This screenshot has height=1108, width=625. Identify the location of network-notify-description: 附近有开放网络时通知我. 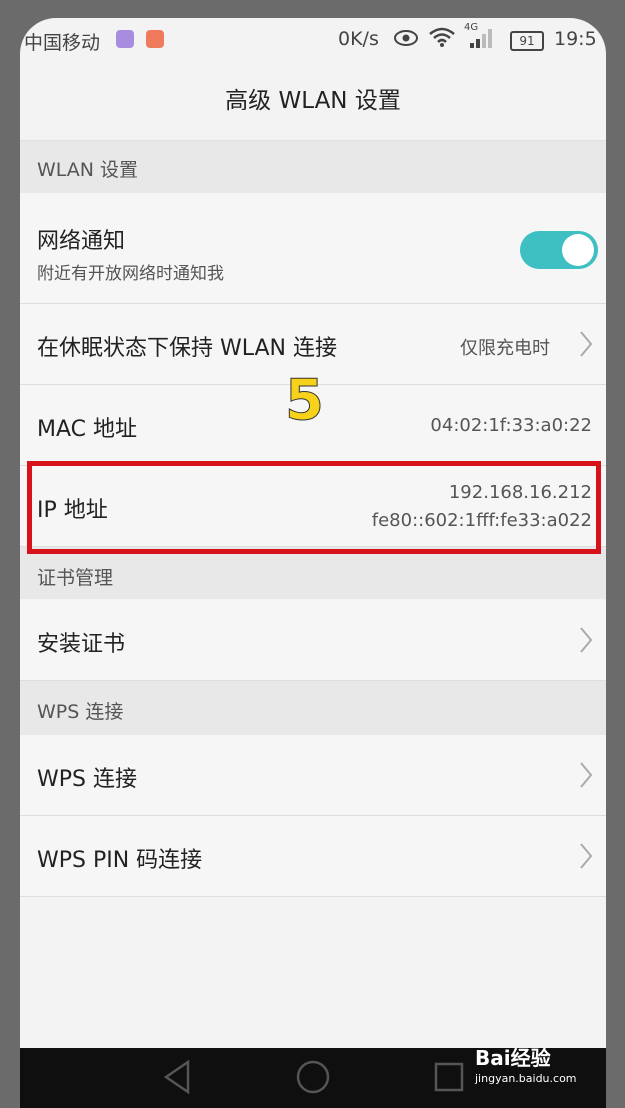
(130, 274).